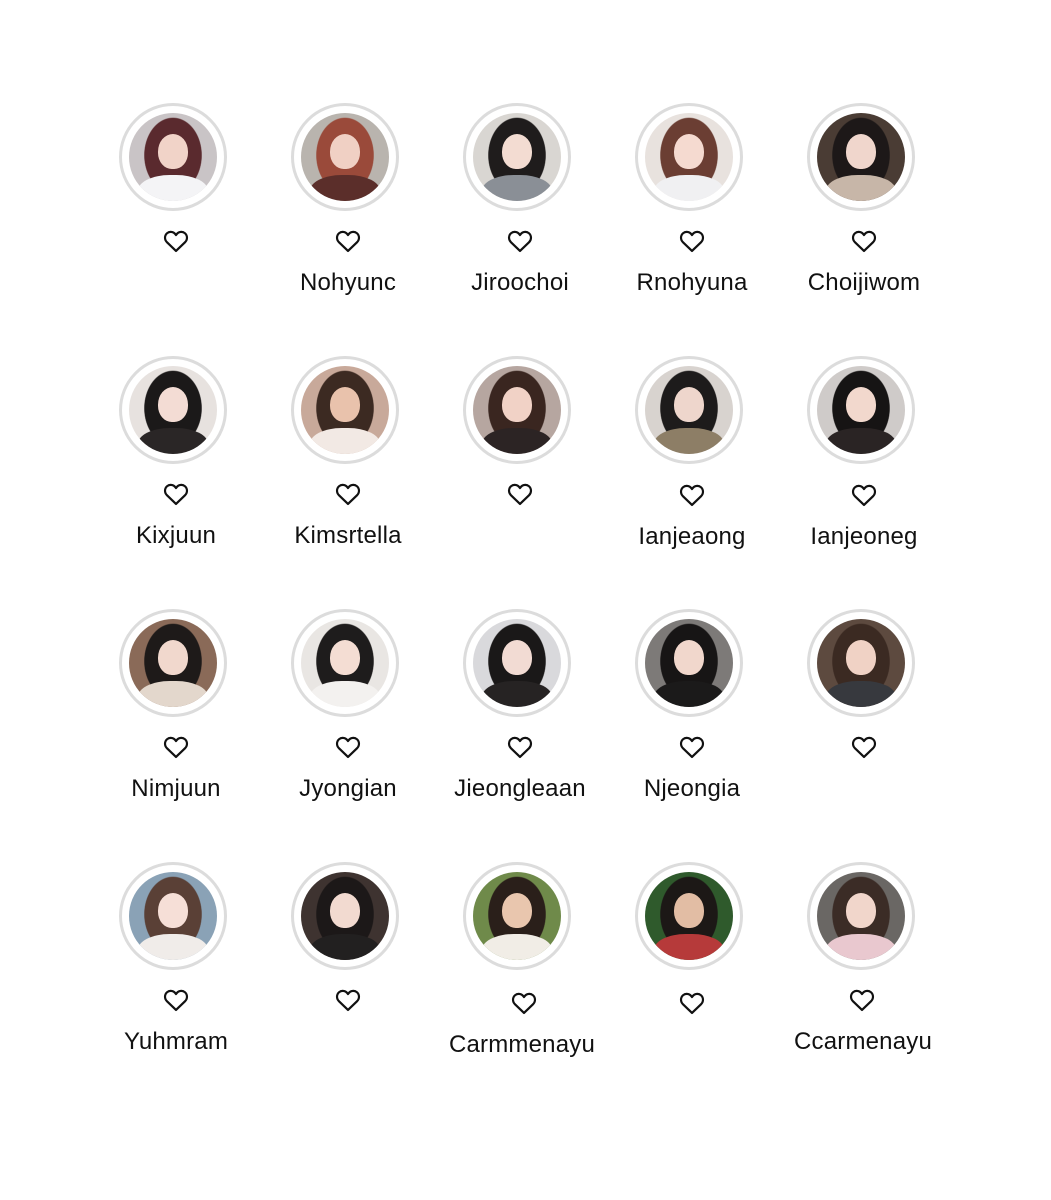  I want to click on profile-card: Carmmenayu, so click(520, 972).